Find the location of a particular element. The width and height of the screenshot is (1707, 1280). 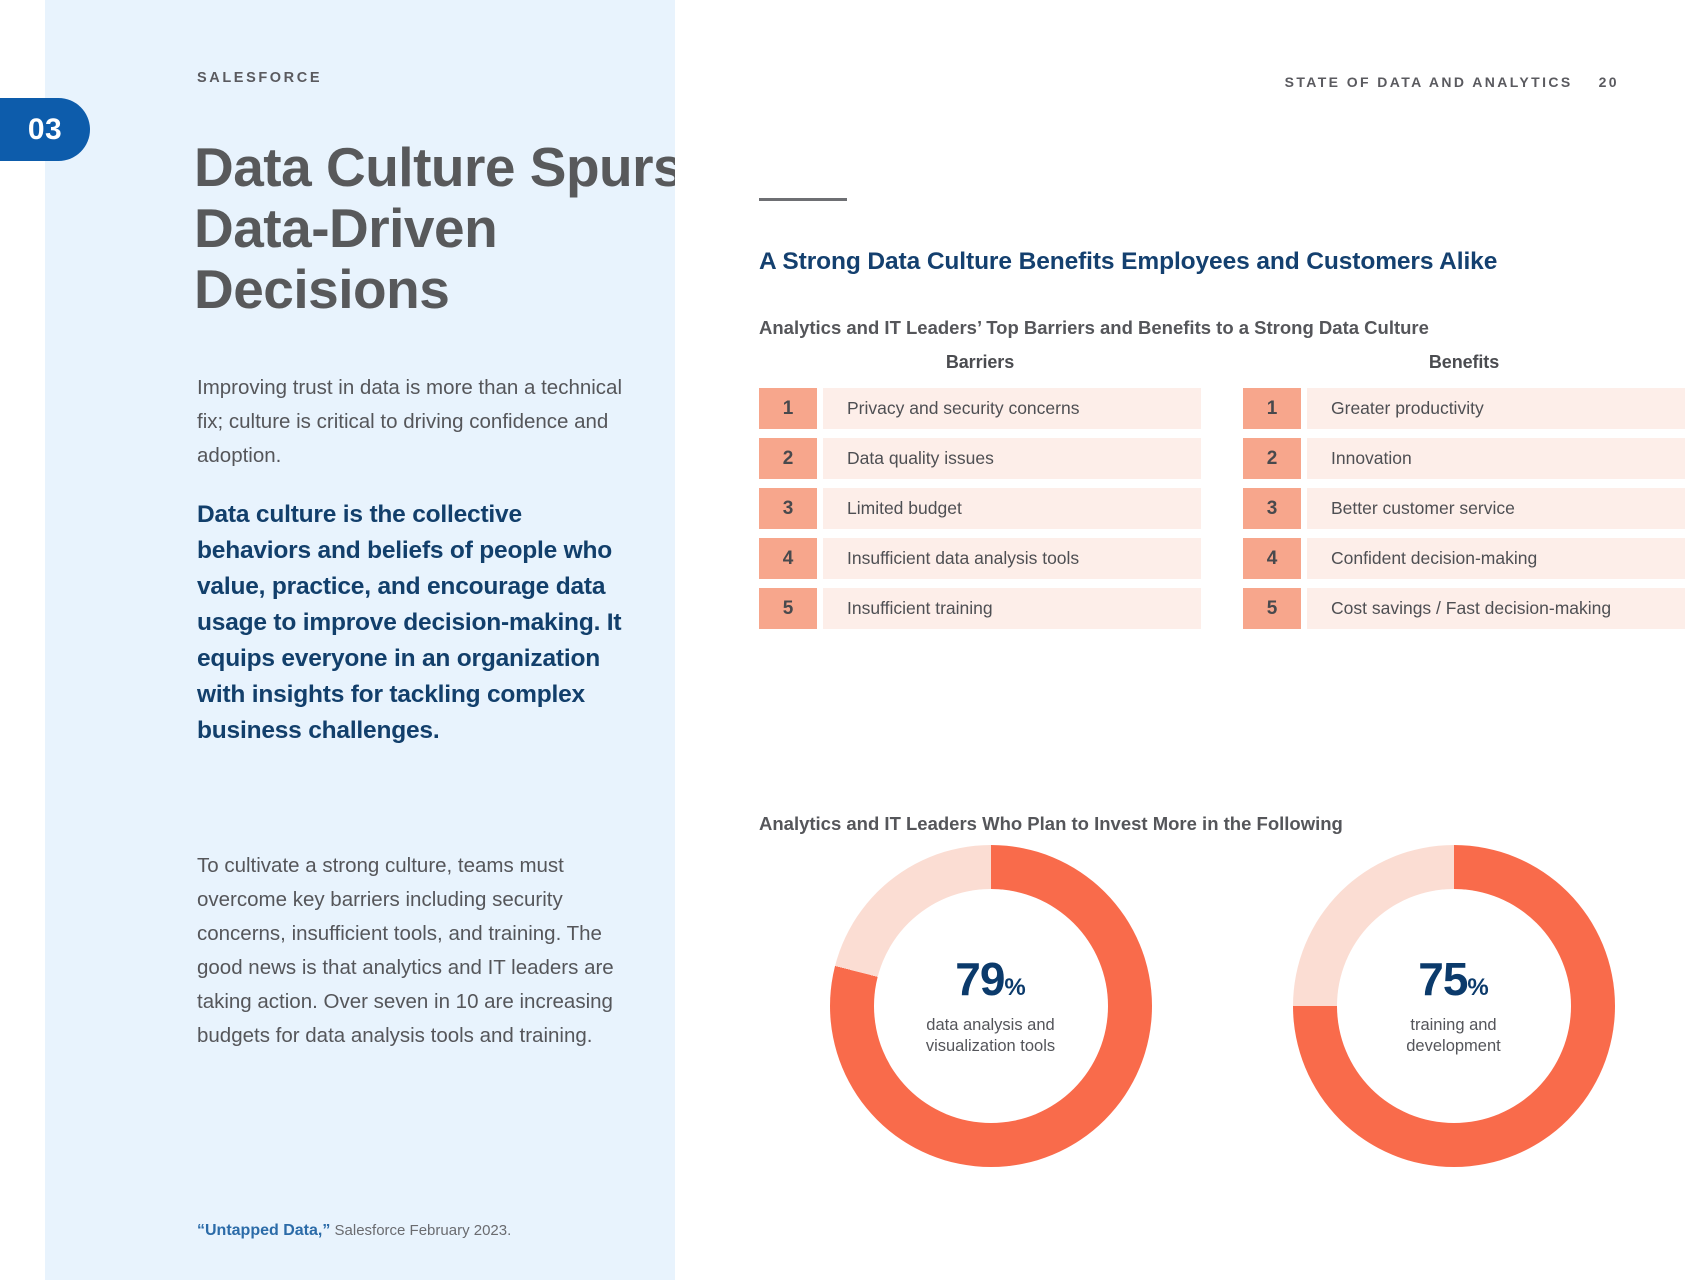

donut-caption-line2: development is located at coordinates (1453, 1045).